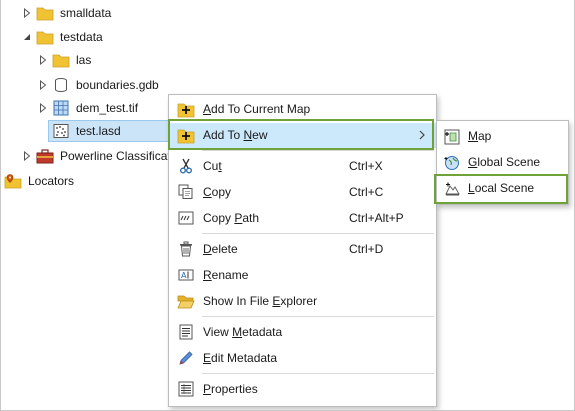 Image resolution: width=575 pixels, height=411 pixels. What do you see at coordinates (243, 332) in the screenshot?
I see `menu-item-label: View Metadata` at bounding box center [243, 332].